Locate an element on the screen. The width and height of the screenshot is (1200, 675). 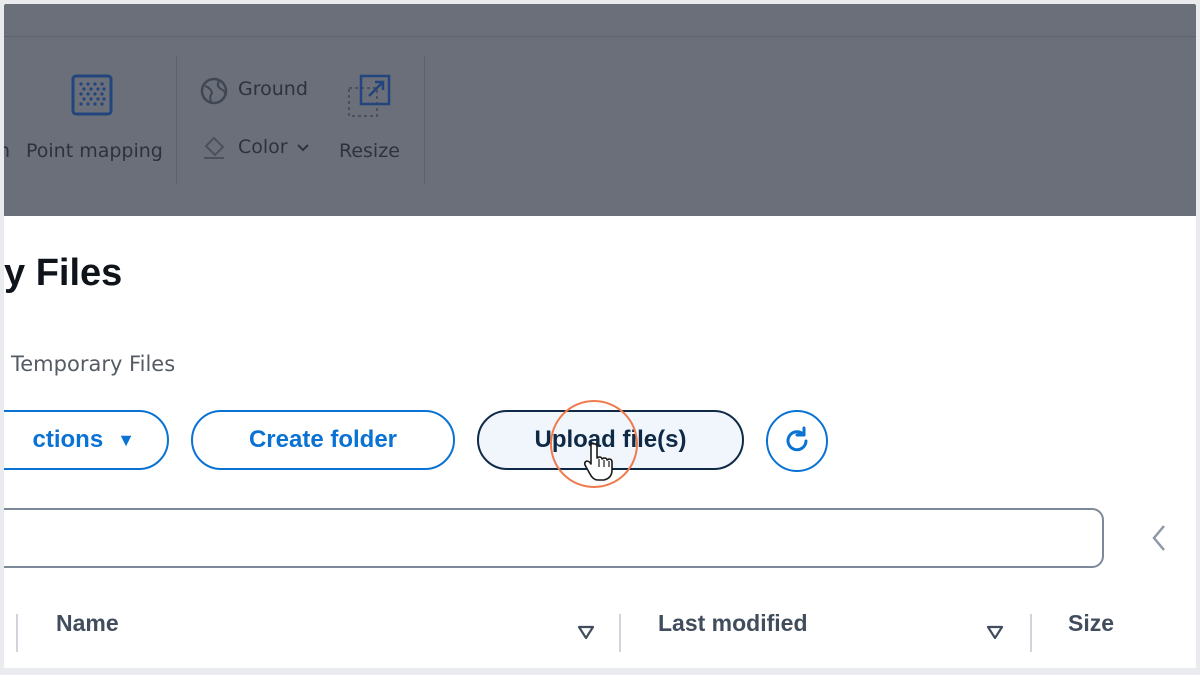
paint-bucket-icon is located at coordinates (214, 148).